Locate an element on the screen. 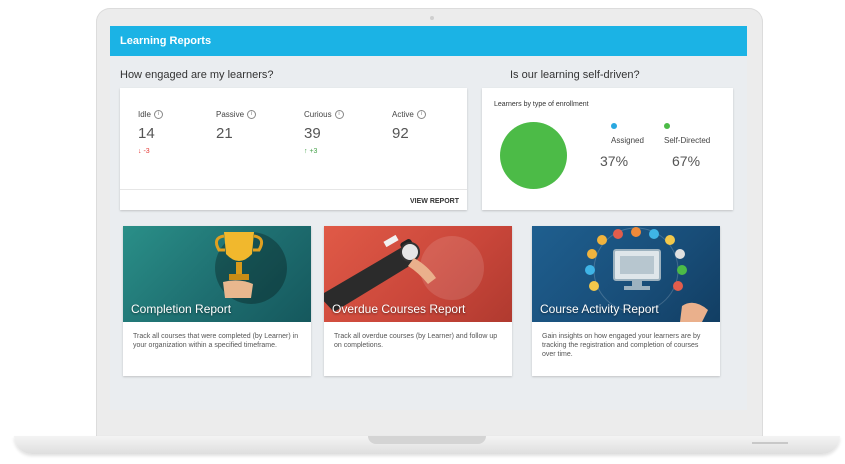 The width and height of the screenshot is (845, 464). page-title: Learning Reports is located at coordinates (166, 41).